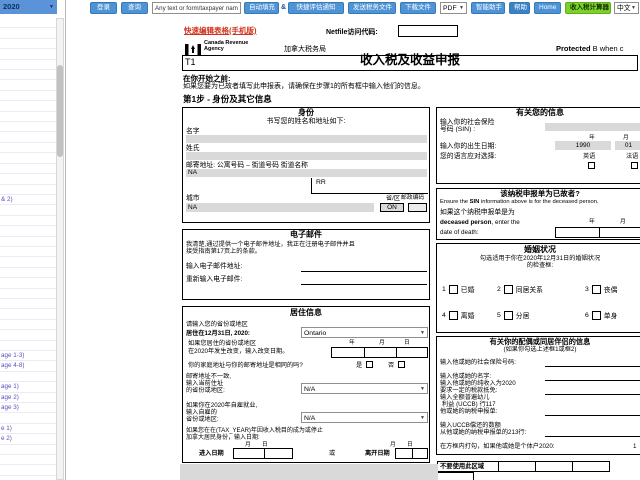 The image size is (640, 480). Describe the element at coordinates (626, 8) in the screenshot. I see `language-select: 中文 ▼` at that location.